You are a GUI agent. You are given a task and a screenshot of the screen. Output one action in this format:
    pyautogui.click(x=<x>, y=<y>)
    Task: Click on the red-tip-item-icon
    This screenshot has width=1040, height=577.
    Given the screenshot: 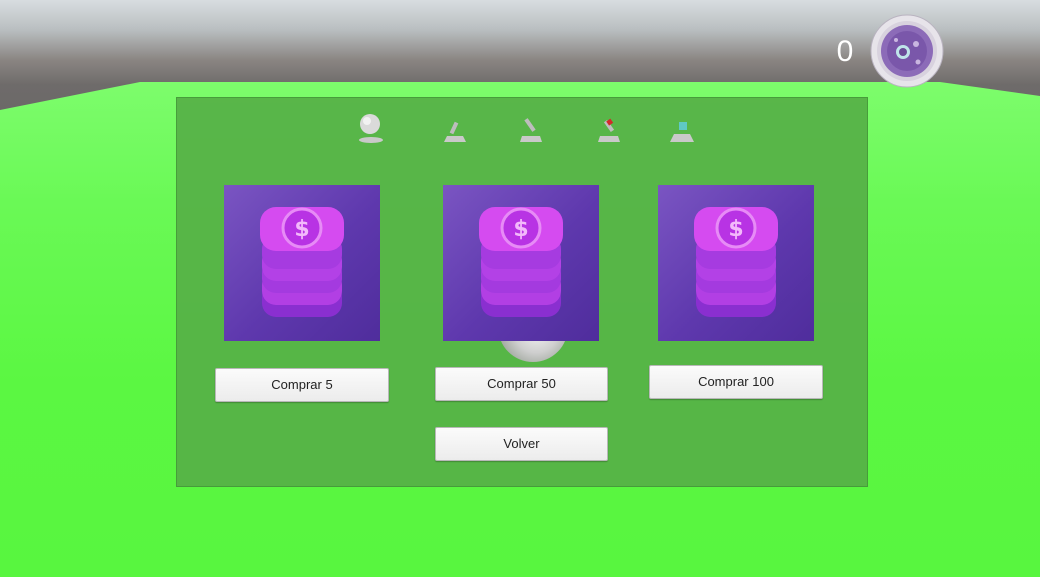 What is the action you would take?
    pyautogui.click(x=609, y=130)
    